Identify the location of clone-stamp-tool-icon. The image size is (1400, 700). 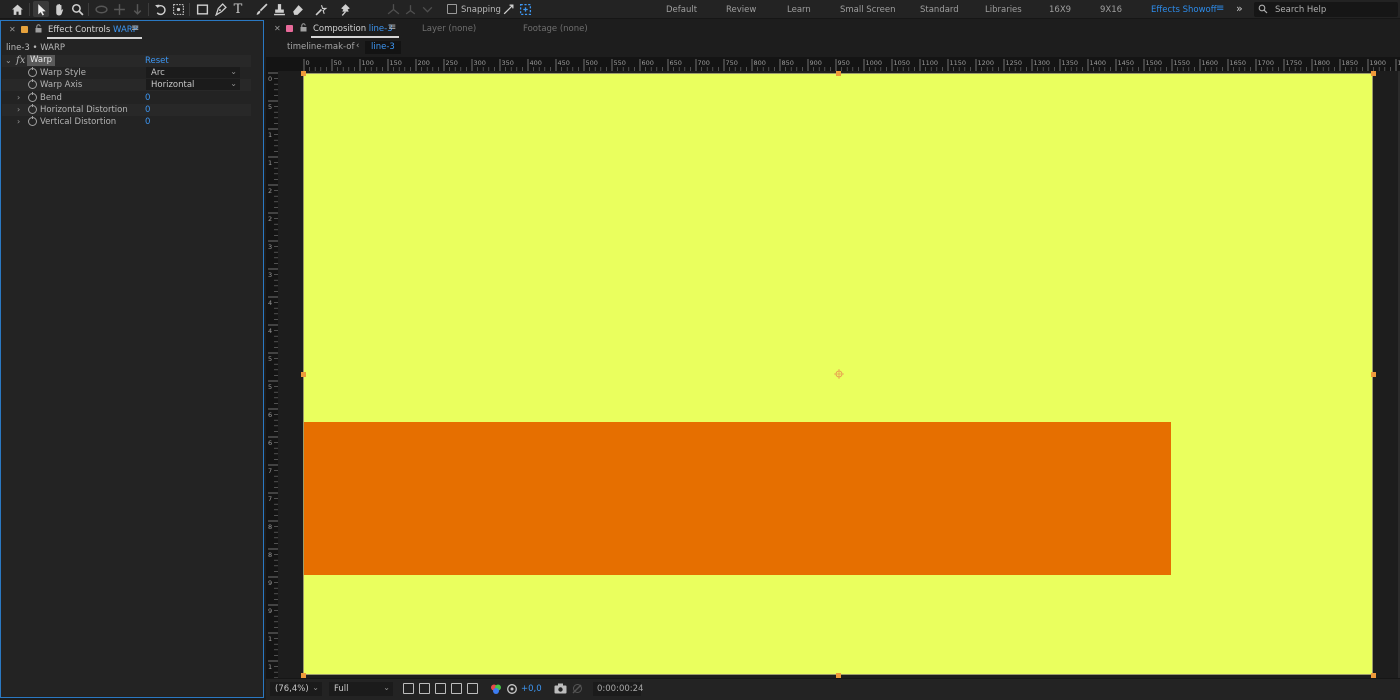
(279, 9).